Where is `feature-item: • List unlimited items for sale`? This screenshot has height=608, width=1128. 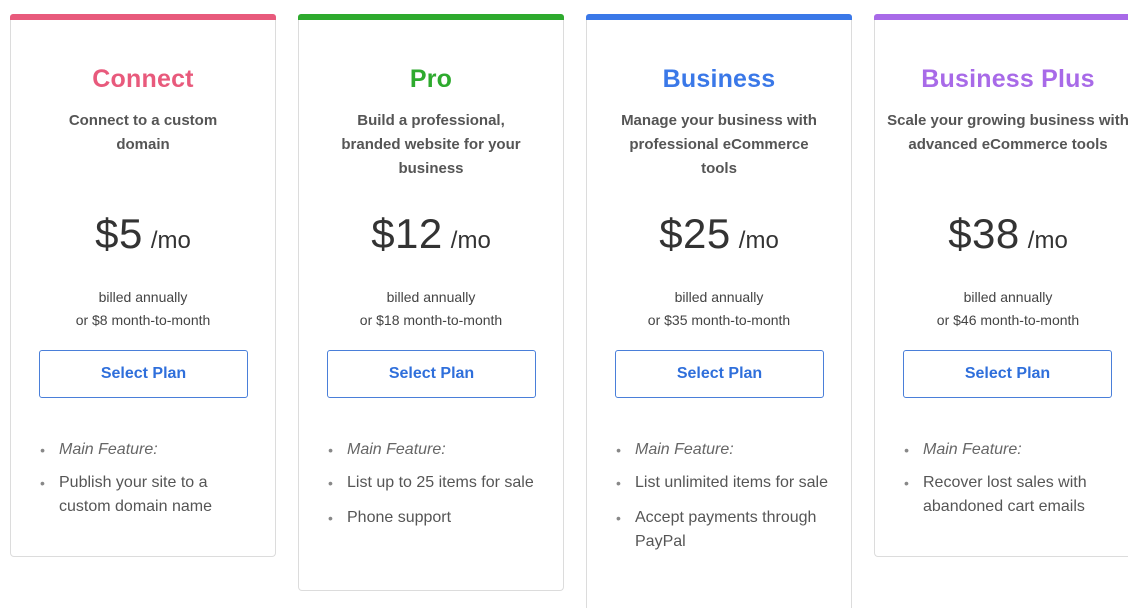
feature-item: • List unlimited items for sale is located at coordinates (725, 483).